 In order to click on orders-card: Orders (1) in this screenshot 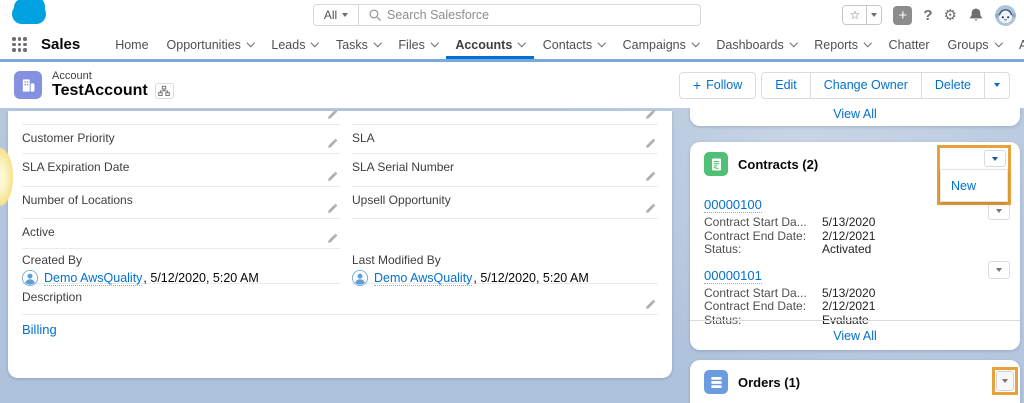, I will do `click(855, 381)`.